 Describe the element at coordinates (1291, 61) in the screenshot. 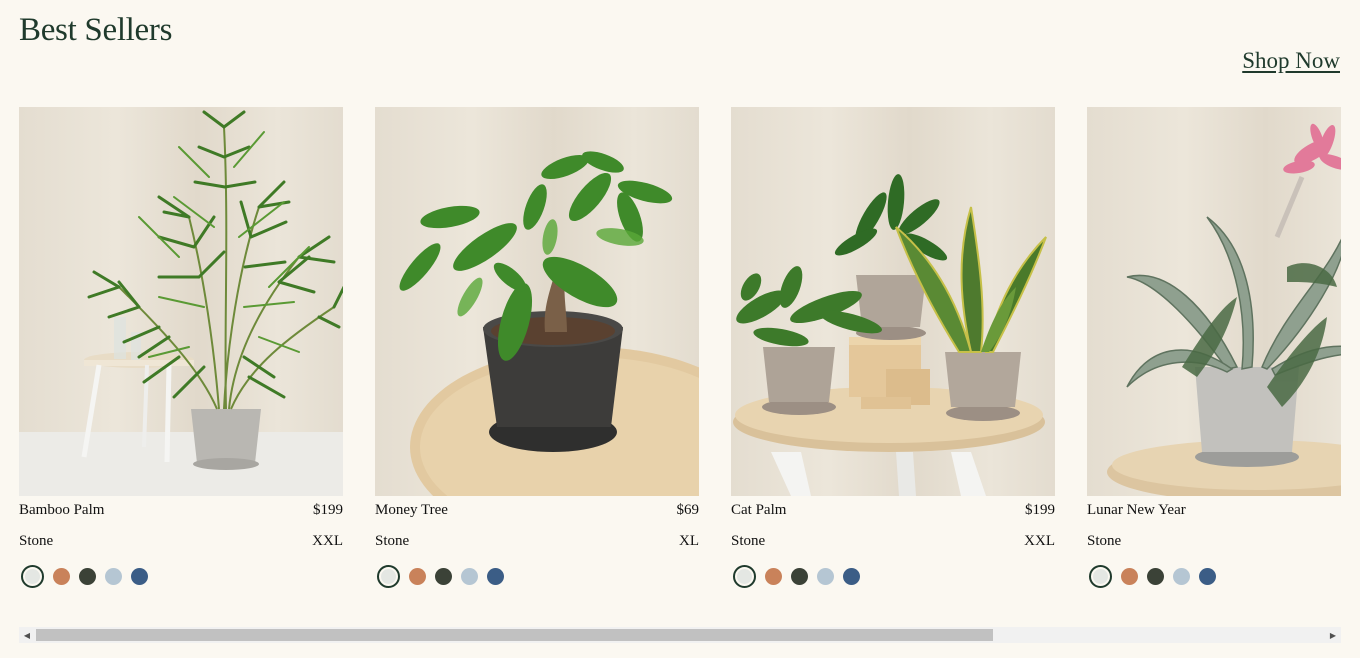

I see `shop-now-link: Shop Now` at that location.